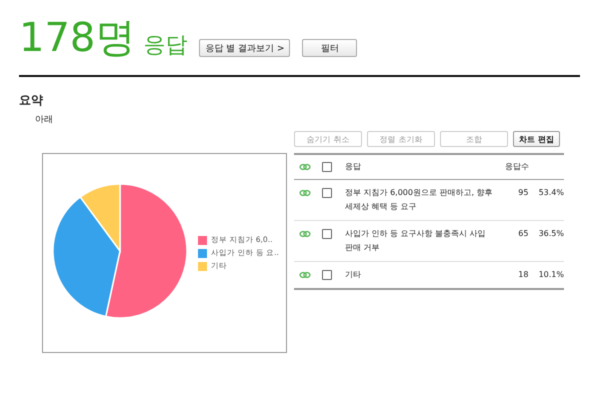 The width and height of the screenshot is (600, 402). What do you see at coordinates (244, 48) in the screenshot?
I see `header-button: 응답 별 결과보기 >` at bounding box center [244, 48].